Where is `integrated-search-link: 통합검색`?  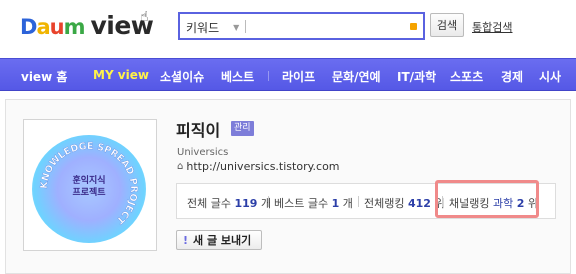 integrated-search-link: 통합검색 is located at coordinates (492, 27).